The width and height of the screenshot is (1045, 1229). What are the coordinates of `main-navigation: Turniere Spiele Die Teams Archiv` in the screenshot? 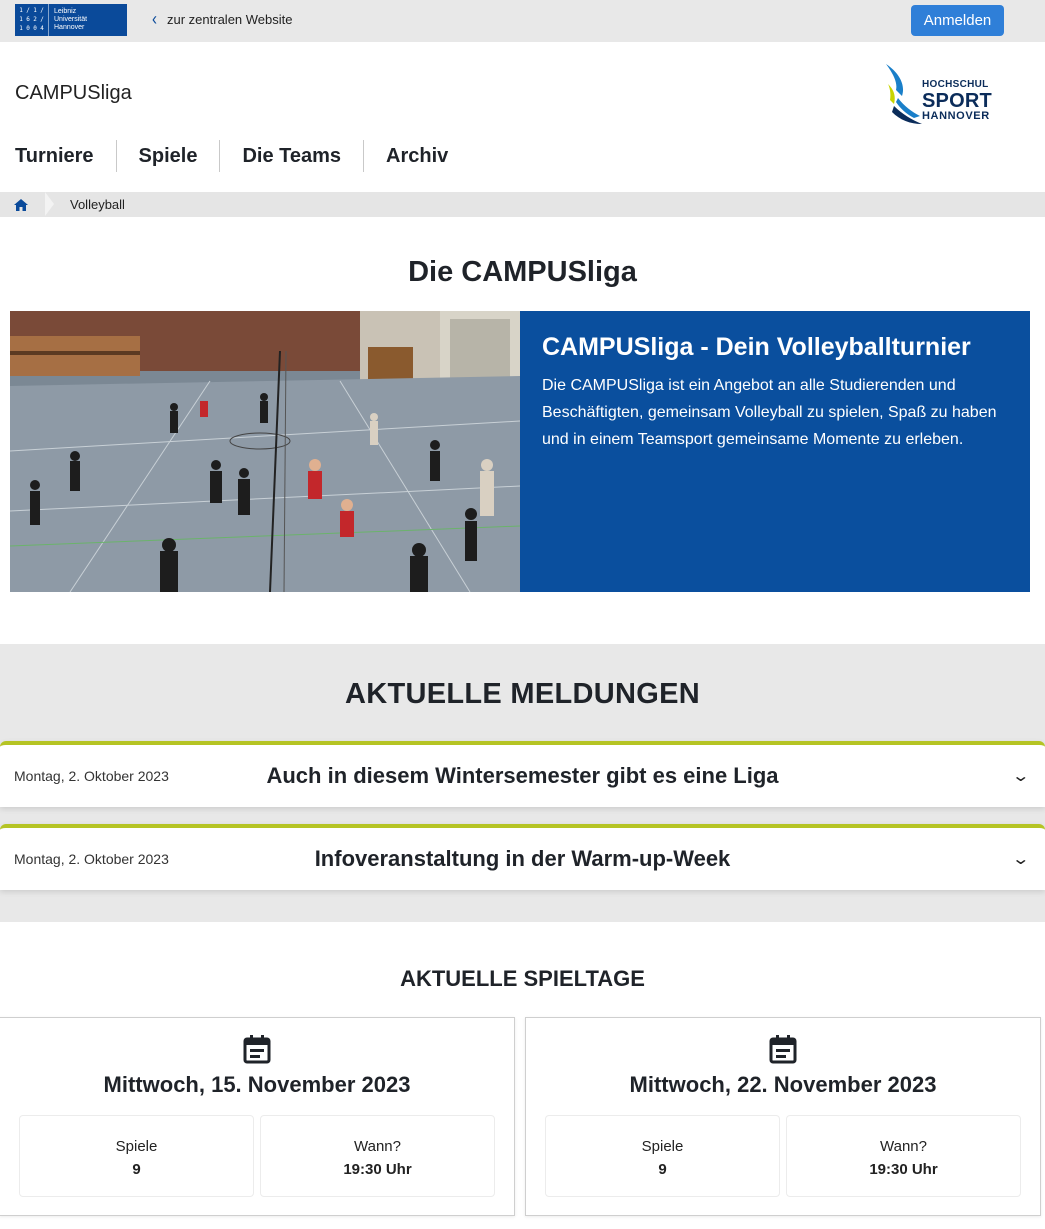 It's located at (235, 156).